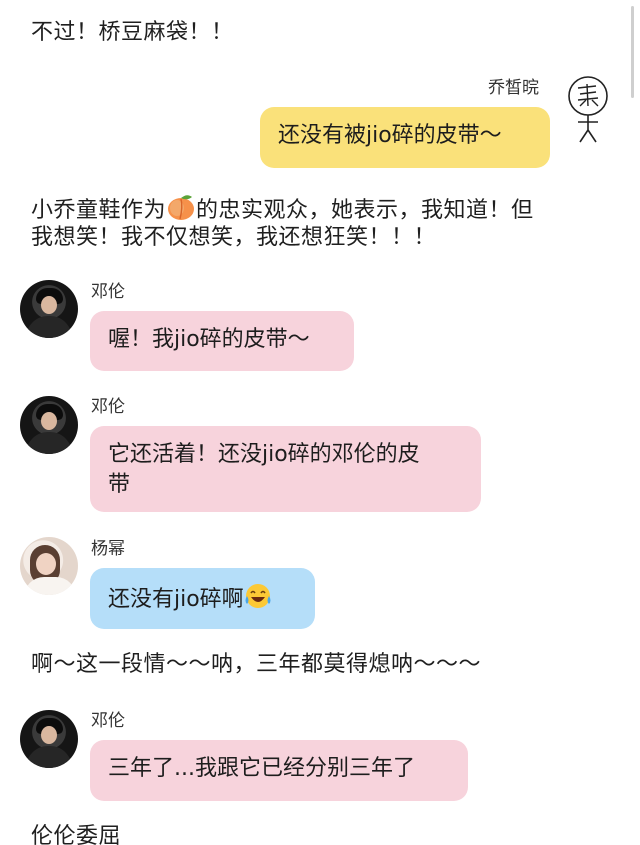 This screenshot has height=845, width=640. I want to click on message-bubble: 喔！我jio碎的皮带～, so click(222, 341).